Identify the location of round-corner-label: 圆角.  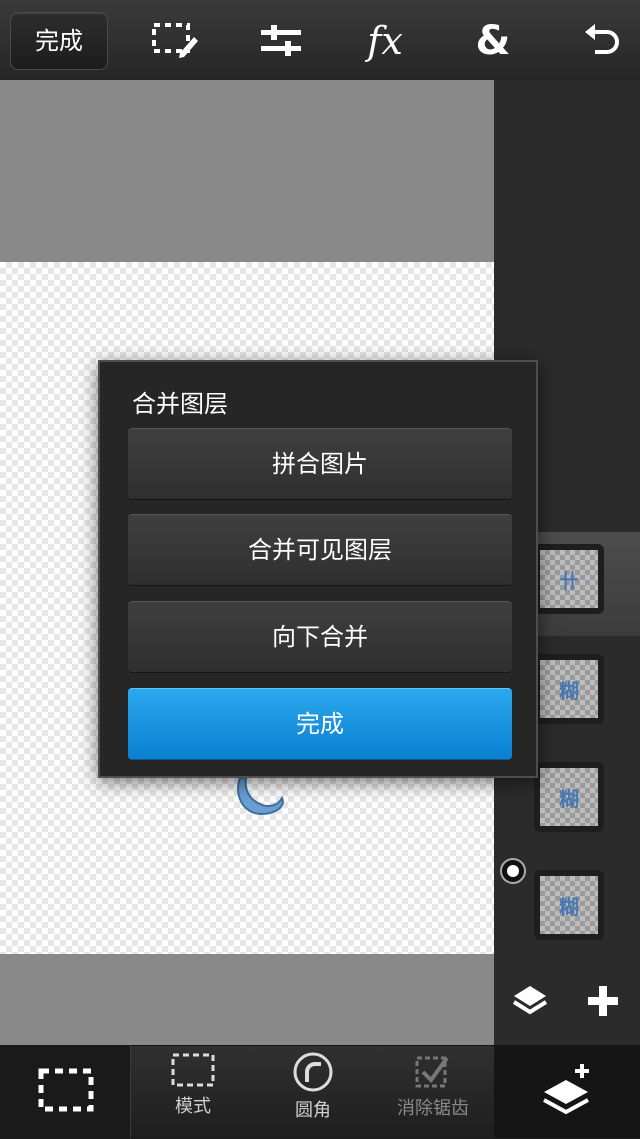
(313, 1110).